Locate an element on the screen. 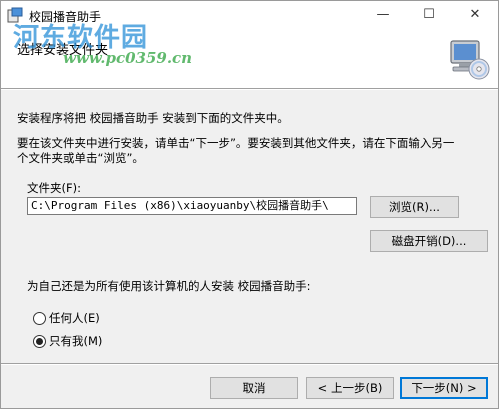  instruction-line-2: 个文件夹或单击“浏览”。 is located at coordinates (80, 158).